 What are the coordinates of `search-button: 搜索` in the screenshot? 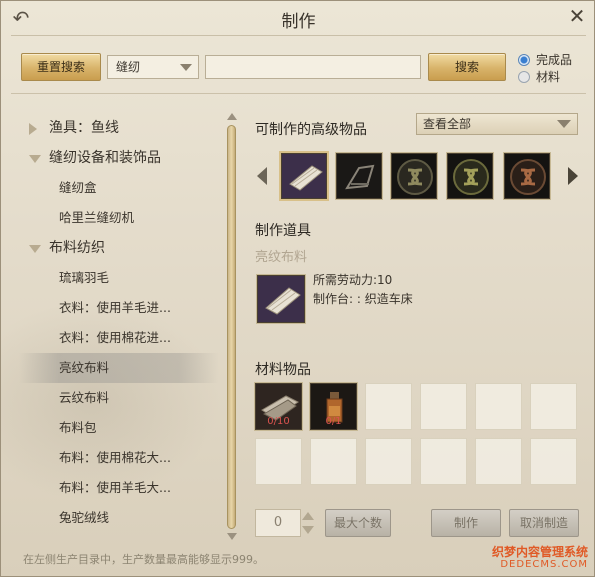 It's located at (467, 67).